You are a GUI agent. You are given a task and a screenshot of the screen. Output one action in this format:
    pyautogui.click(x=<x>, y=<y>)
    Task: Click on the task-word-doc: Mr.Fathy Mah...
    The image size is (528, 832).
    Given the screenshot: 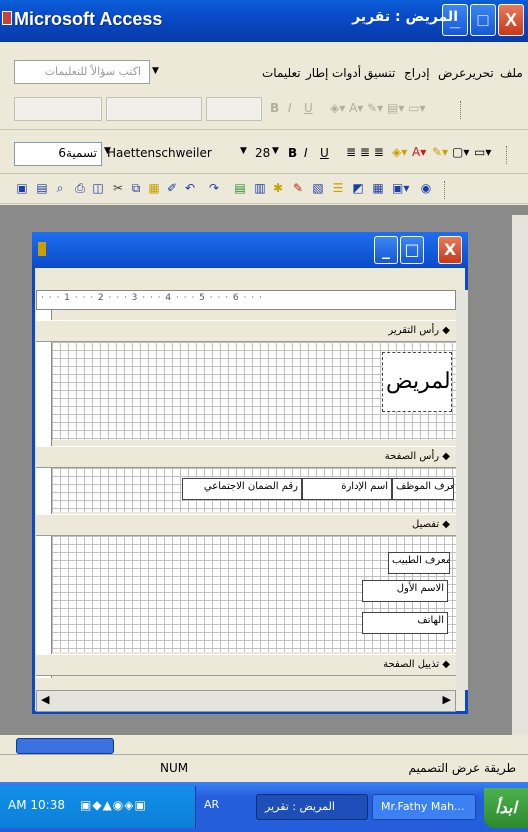 What is the action you would take?
    pyautogui.click(x=424, y=807)
    